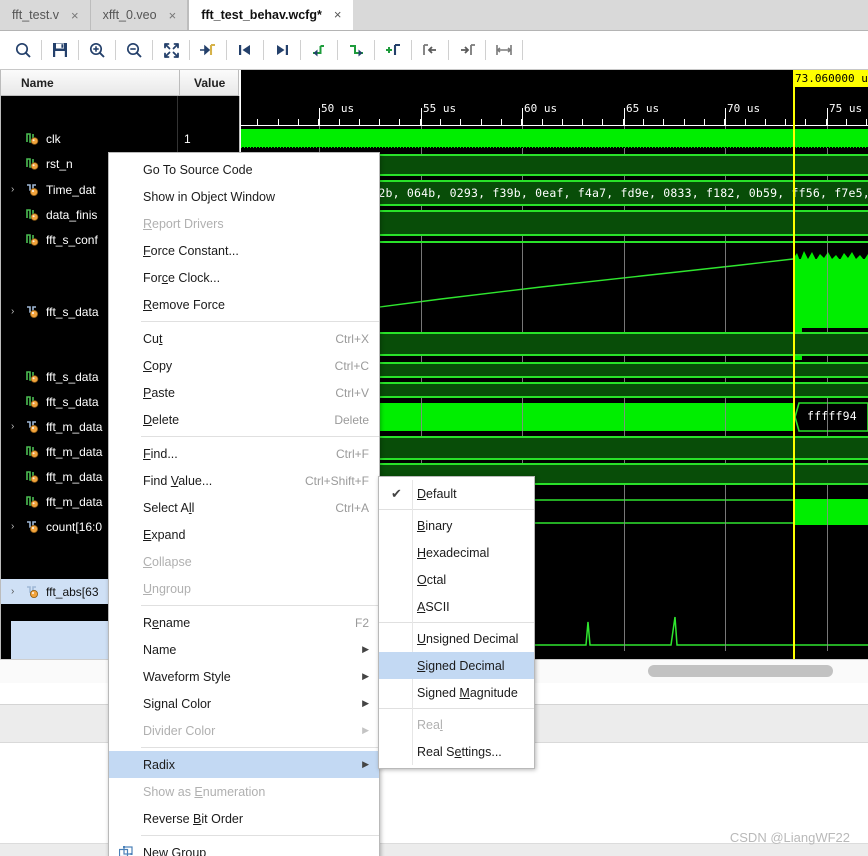  Describe the element at coordinates (244, 338) in the screenshot. I see `menu-item-cut: Cut Ctrl+X` at that location.